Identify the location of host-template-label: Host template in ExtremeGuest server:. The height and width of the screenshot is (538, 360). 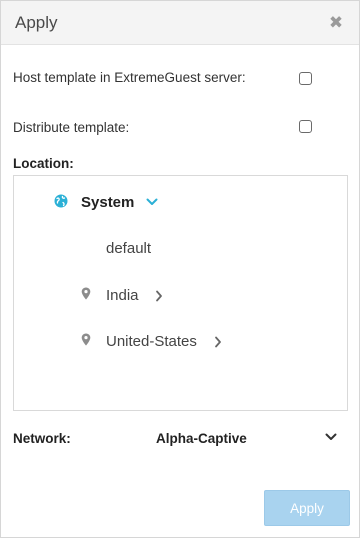
(129, 77).